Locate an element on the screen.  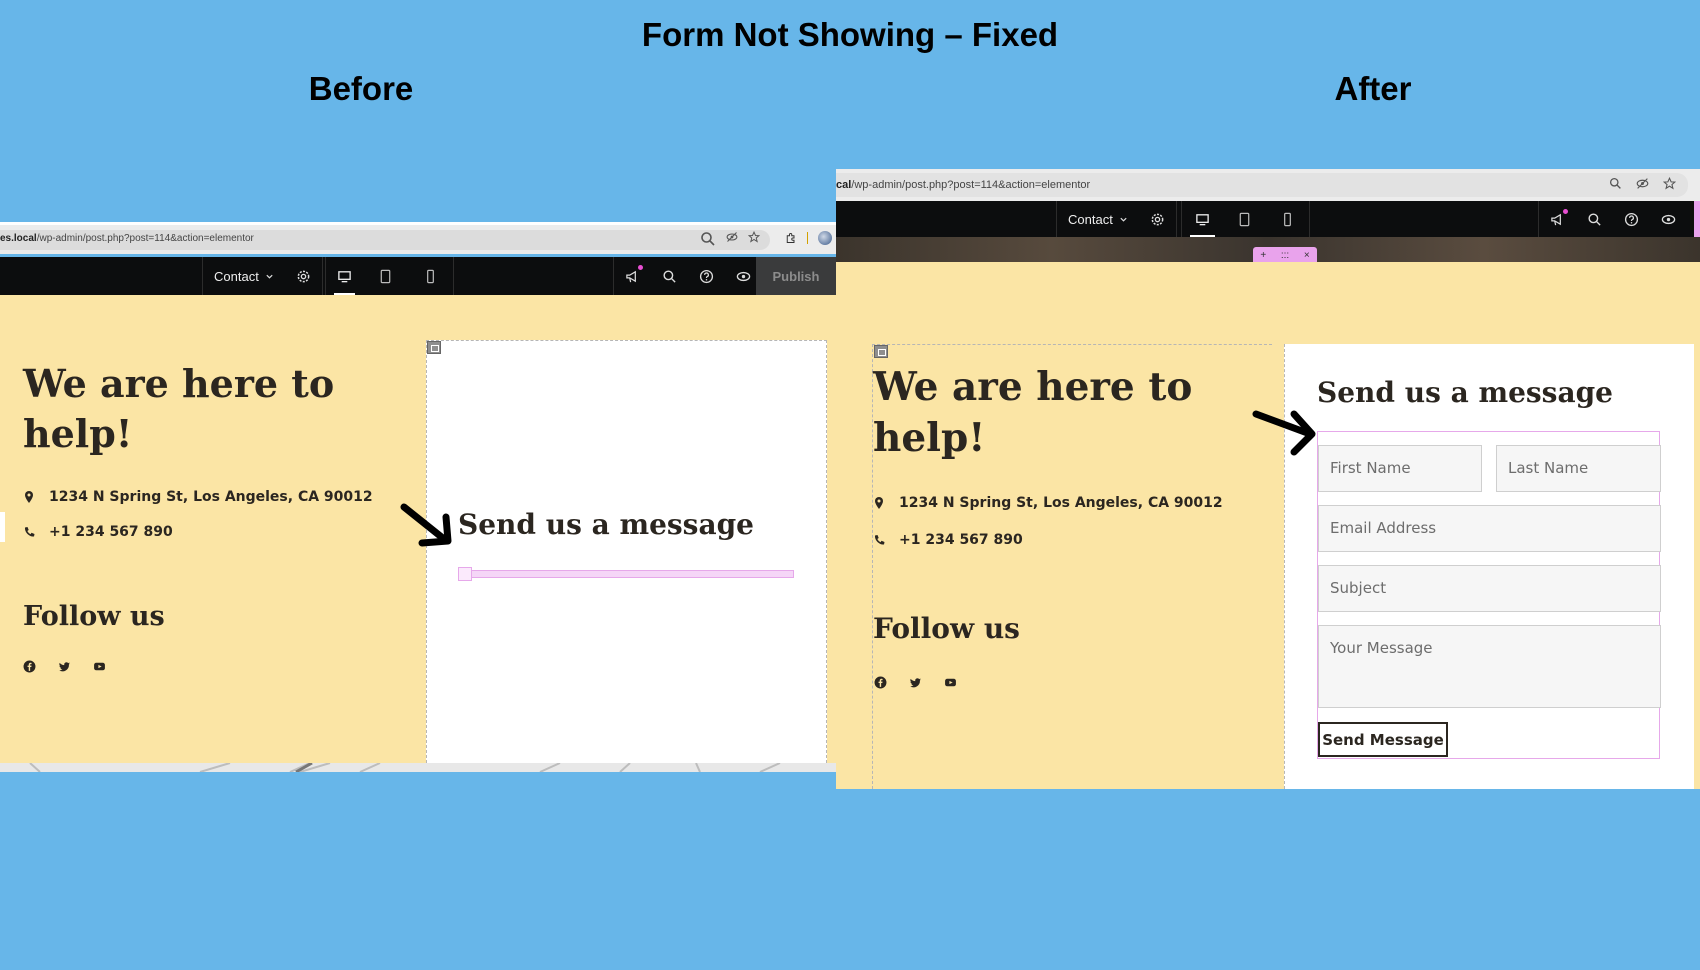
after-label: After is located at coordinates (1373, 88).